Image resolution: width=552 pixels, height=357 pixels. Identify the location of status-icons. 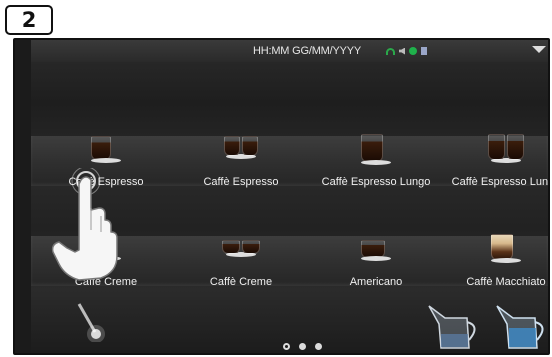
(406, 51).